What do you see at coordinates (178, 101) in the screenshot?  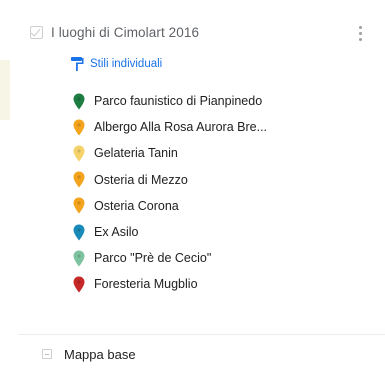 I see `place-label: Parco faunistico di Pianpinedo` at bounding box center [178, 101].